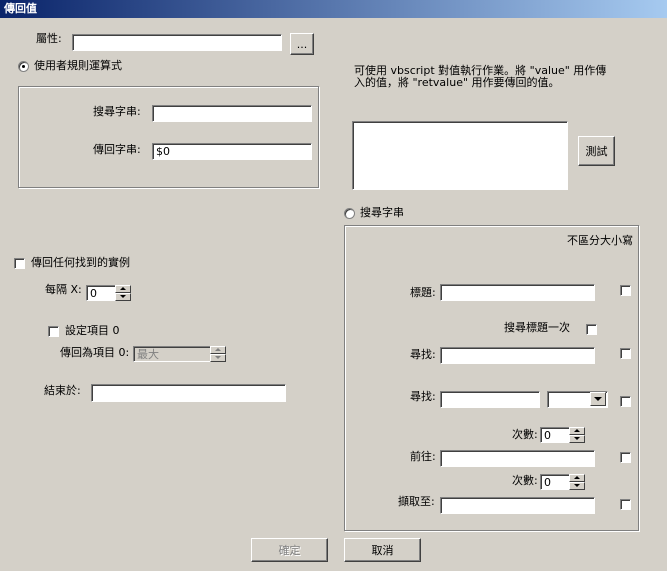 This screenshot has width=667, height=571. Describe the element at coordinates (517, 355) in the screenshot. I see `find1-input` at that location.